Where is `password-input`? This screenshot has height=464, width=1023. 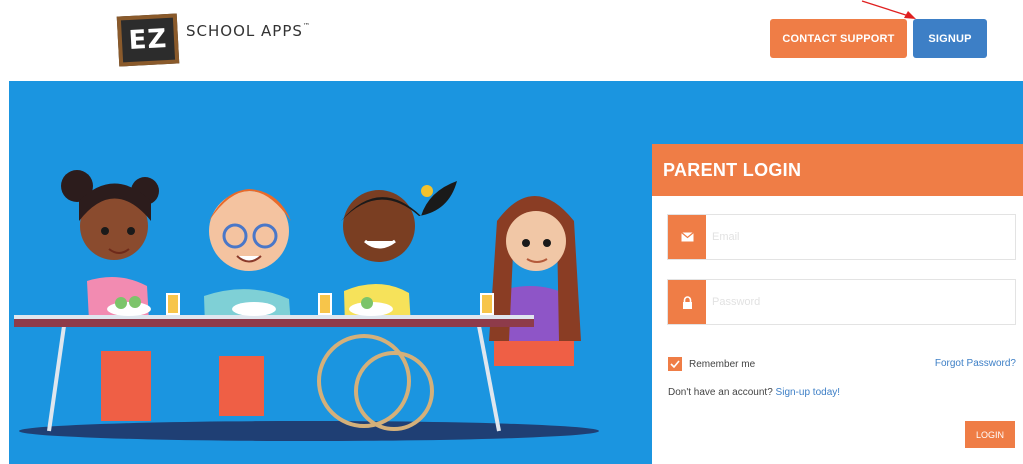
password-input is located at coordinates (860, 302).